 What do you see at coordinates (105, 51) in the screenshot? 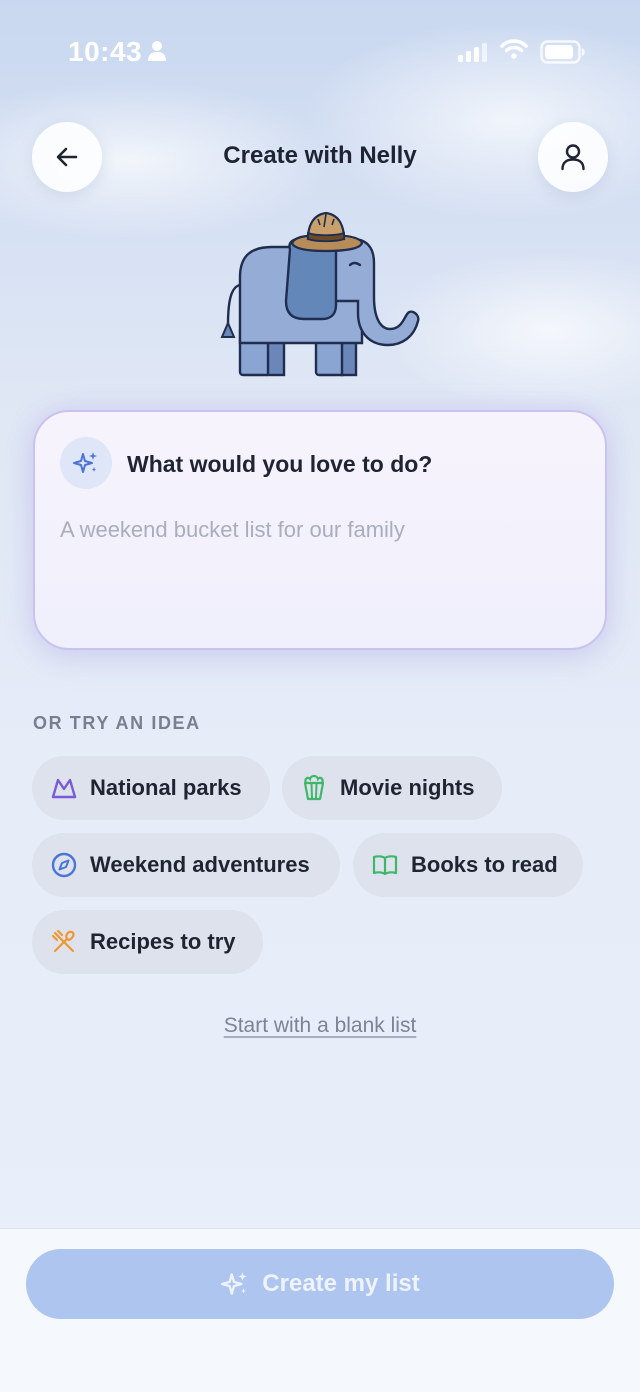
I see `status-time: 10:43` at bounding box center [105, 51].